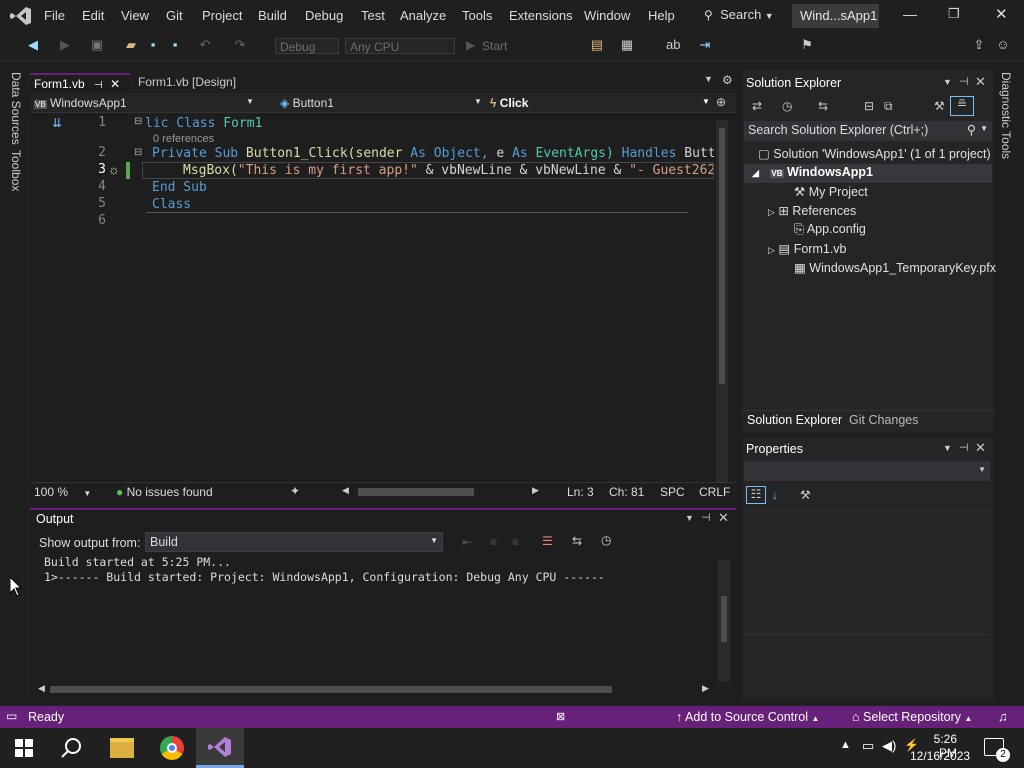 This screenshot has height=768, width=1024. I want to click on config-dropdown: Debug, so click(307, 46).